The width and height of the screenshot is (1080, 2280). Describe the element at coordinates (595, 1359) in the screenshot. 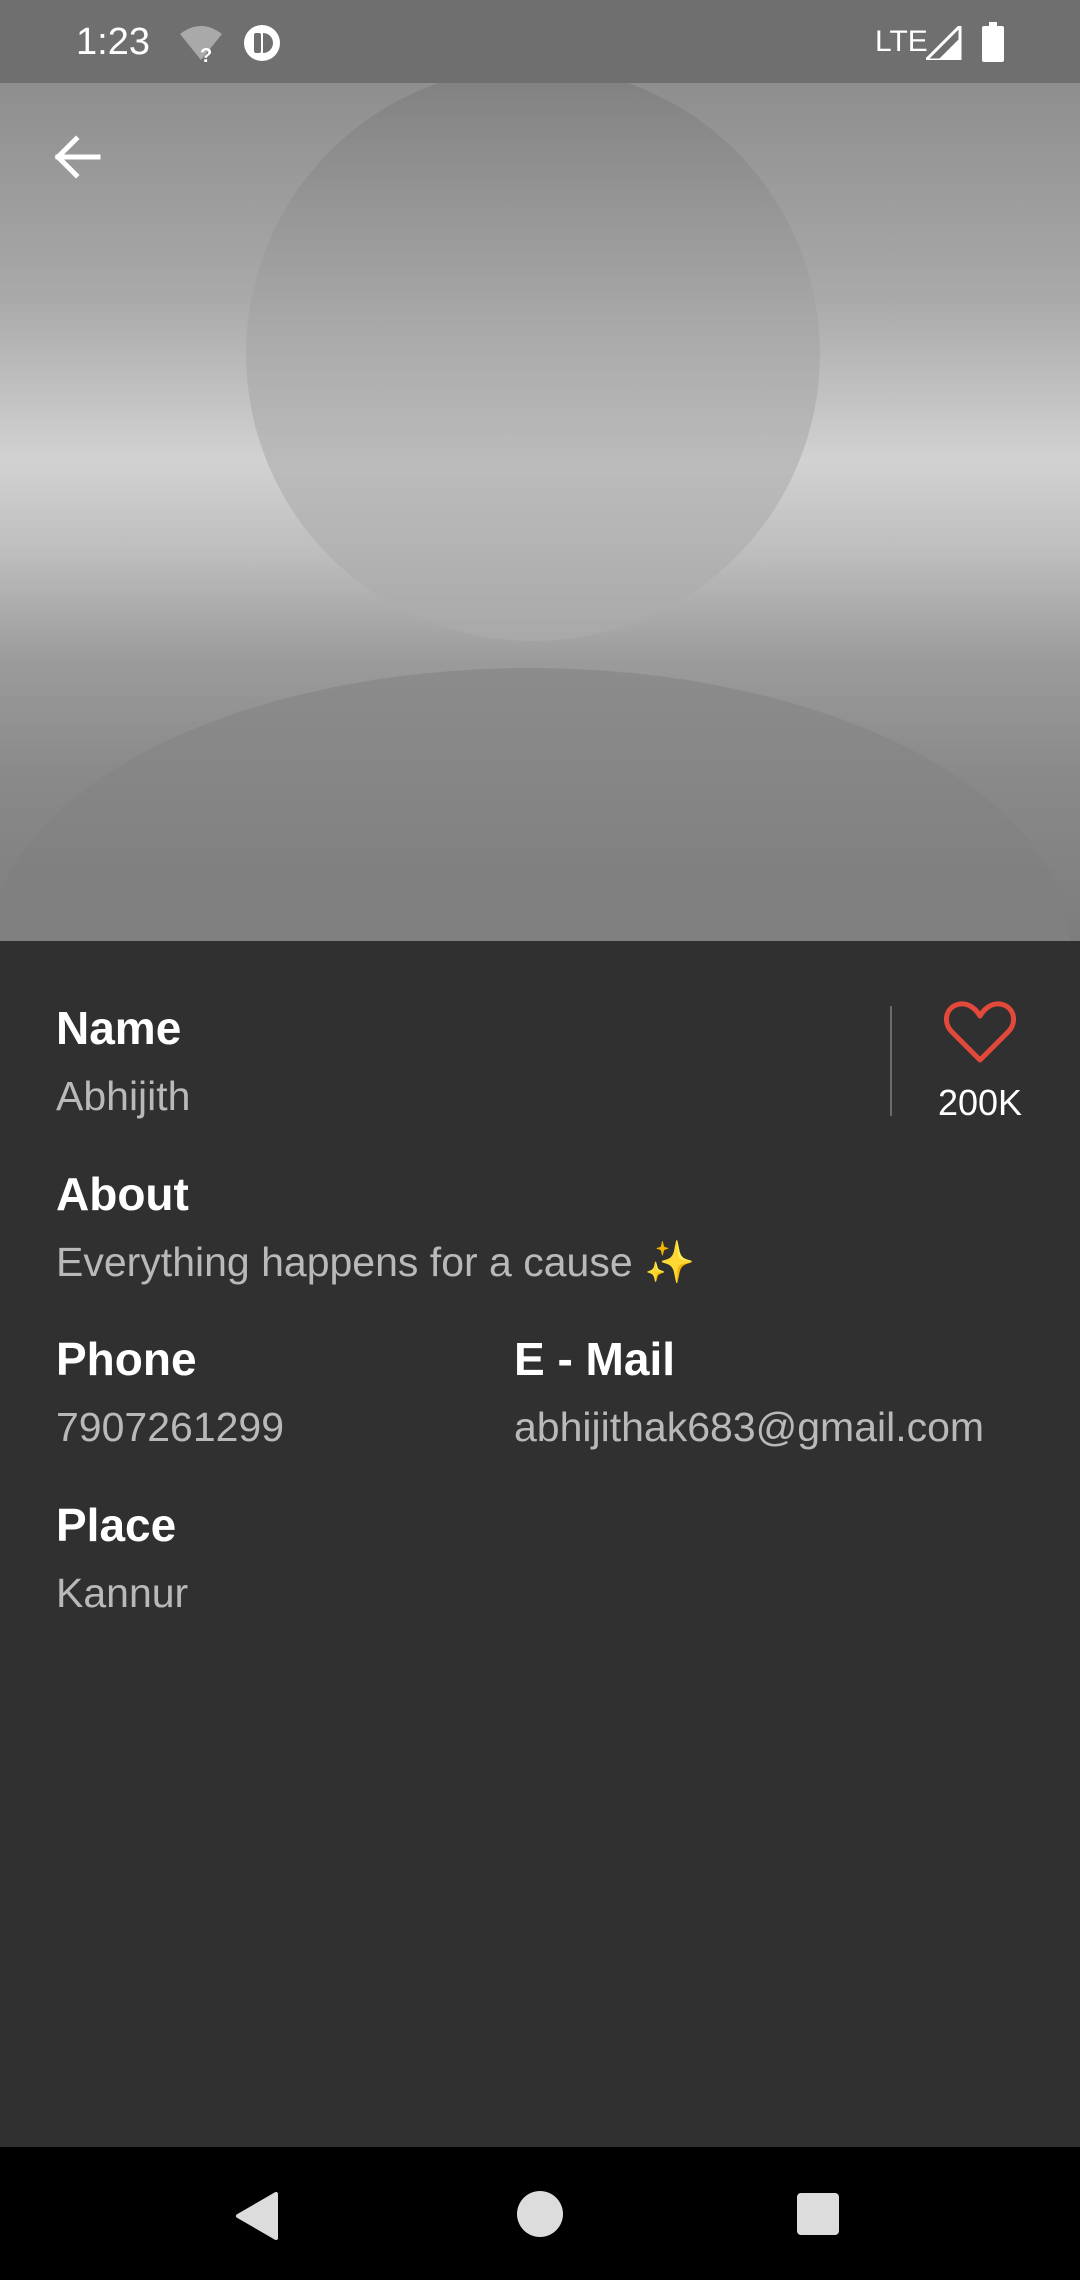

I see `email-label: E - Mail` at that location.